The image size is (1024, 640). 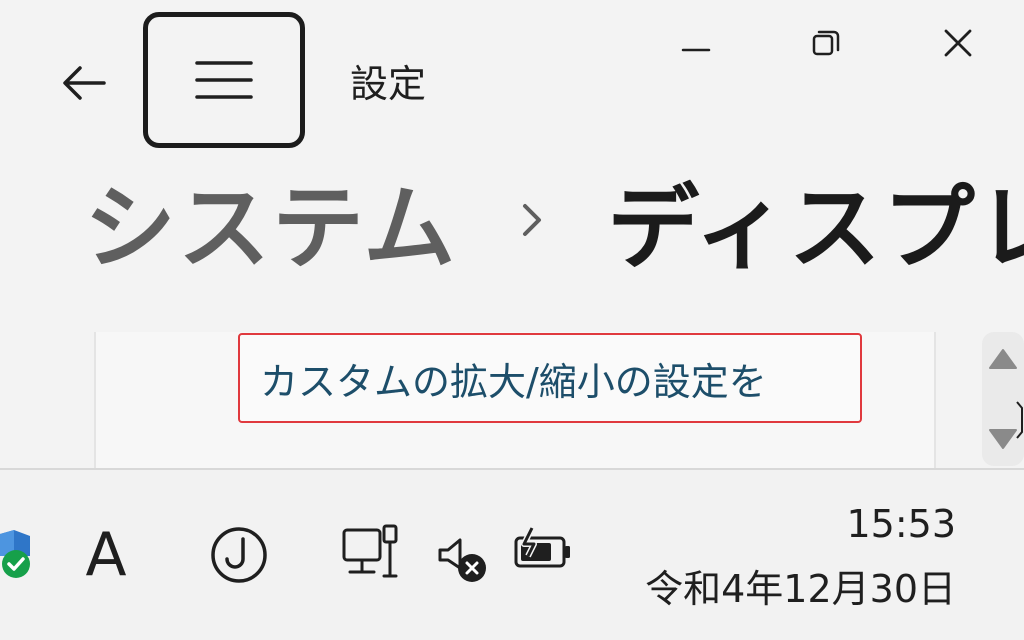 I want to click on scroll-down-icon, so click(x=1003, y=439).